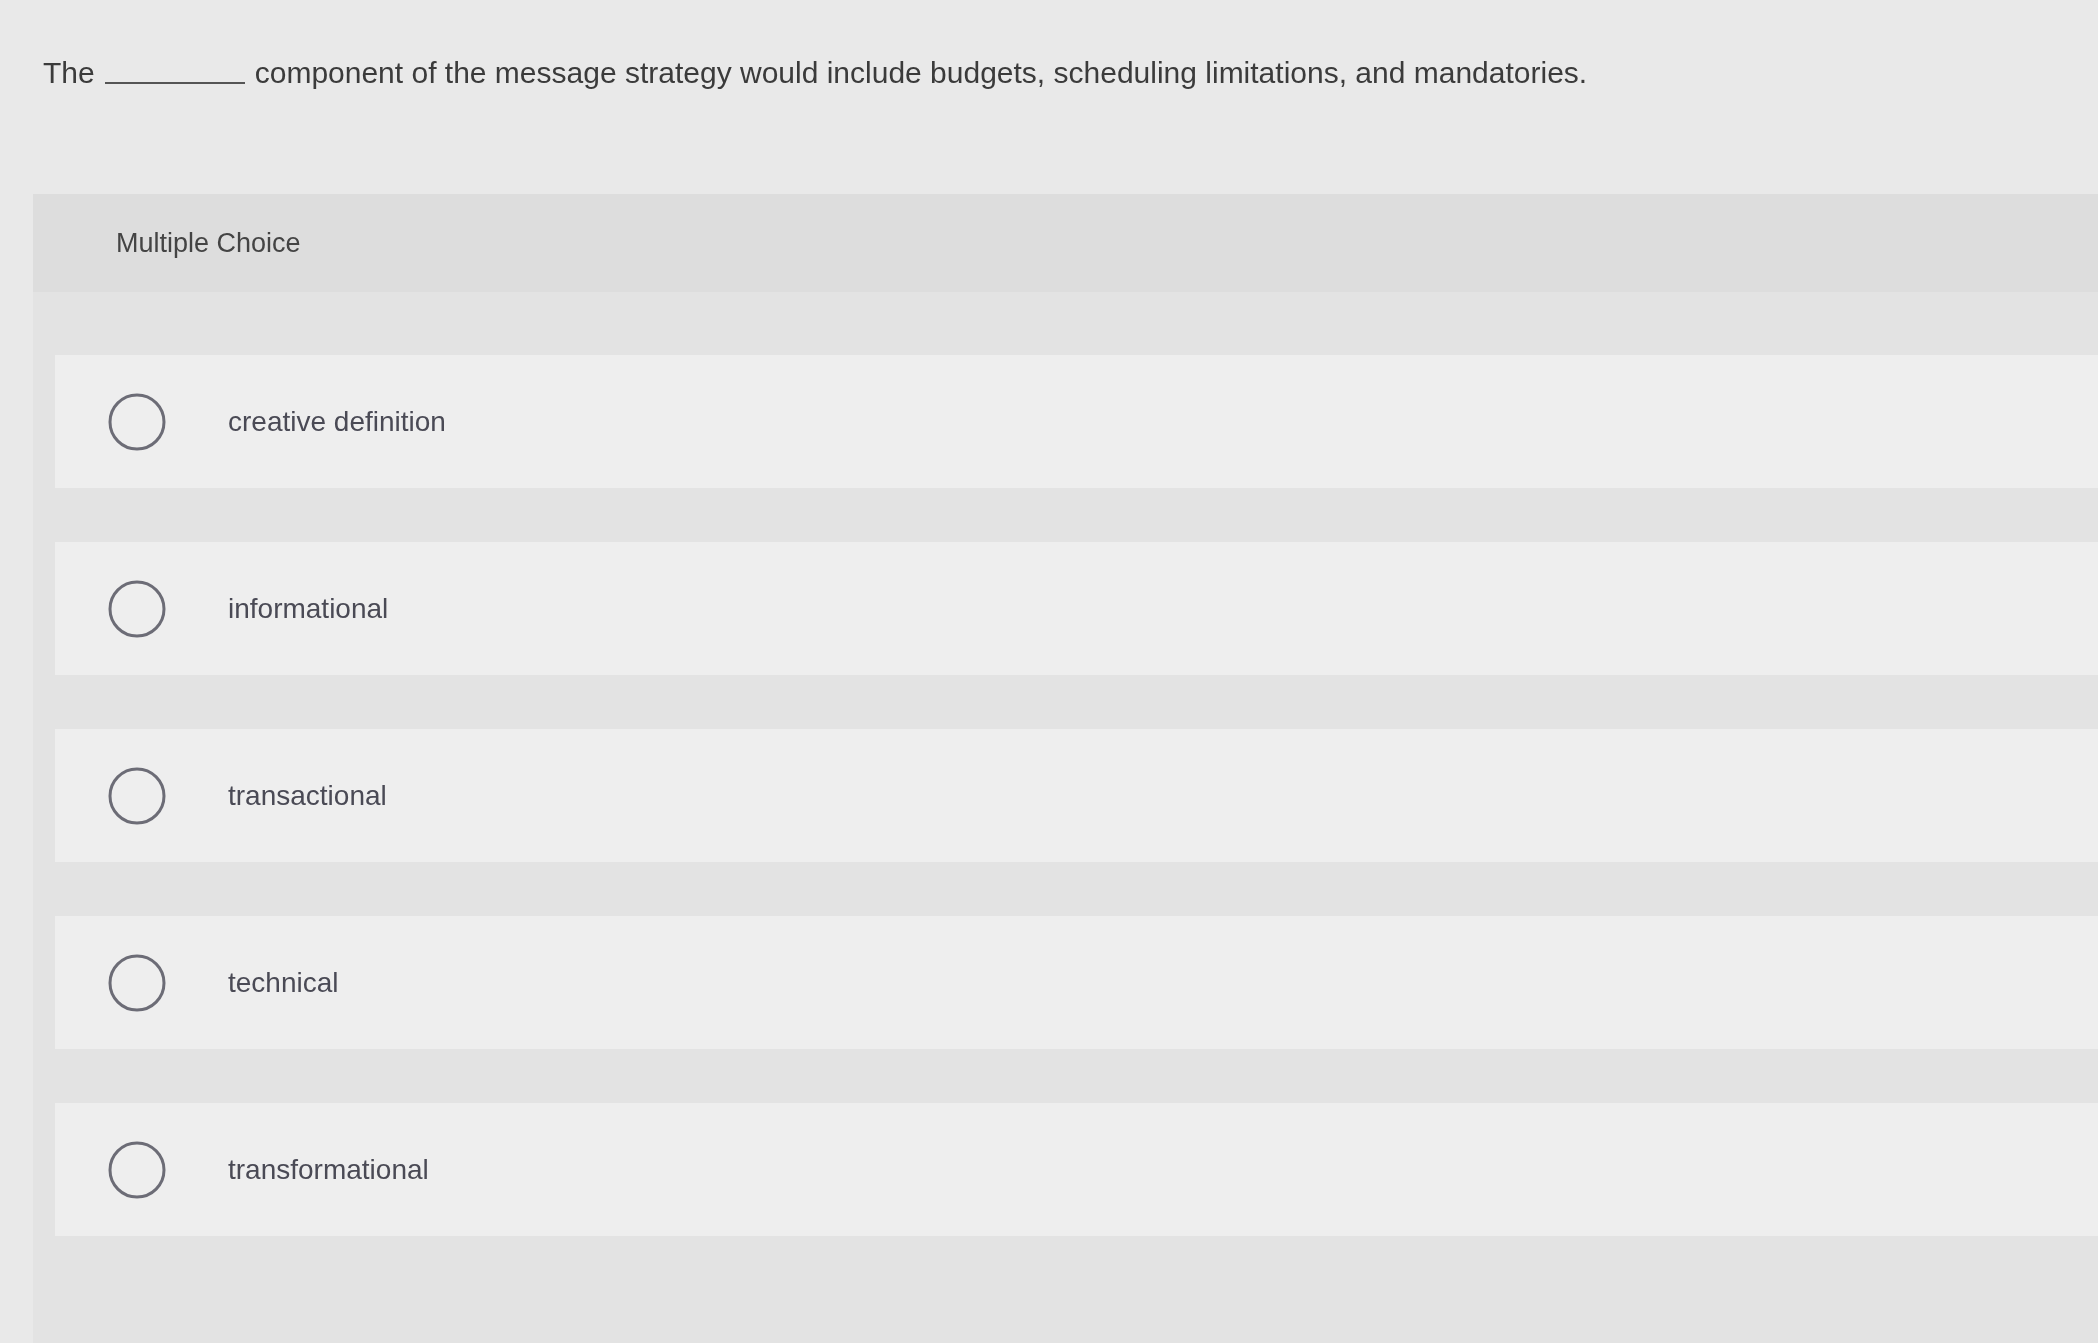 The width and height of the screenshot is (2098, 1343). I want to click on answer-option: transformational, so click(1076, 1169).